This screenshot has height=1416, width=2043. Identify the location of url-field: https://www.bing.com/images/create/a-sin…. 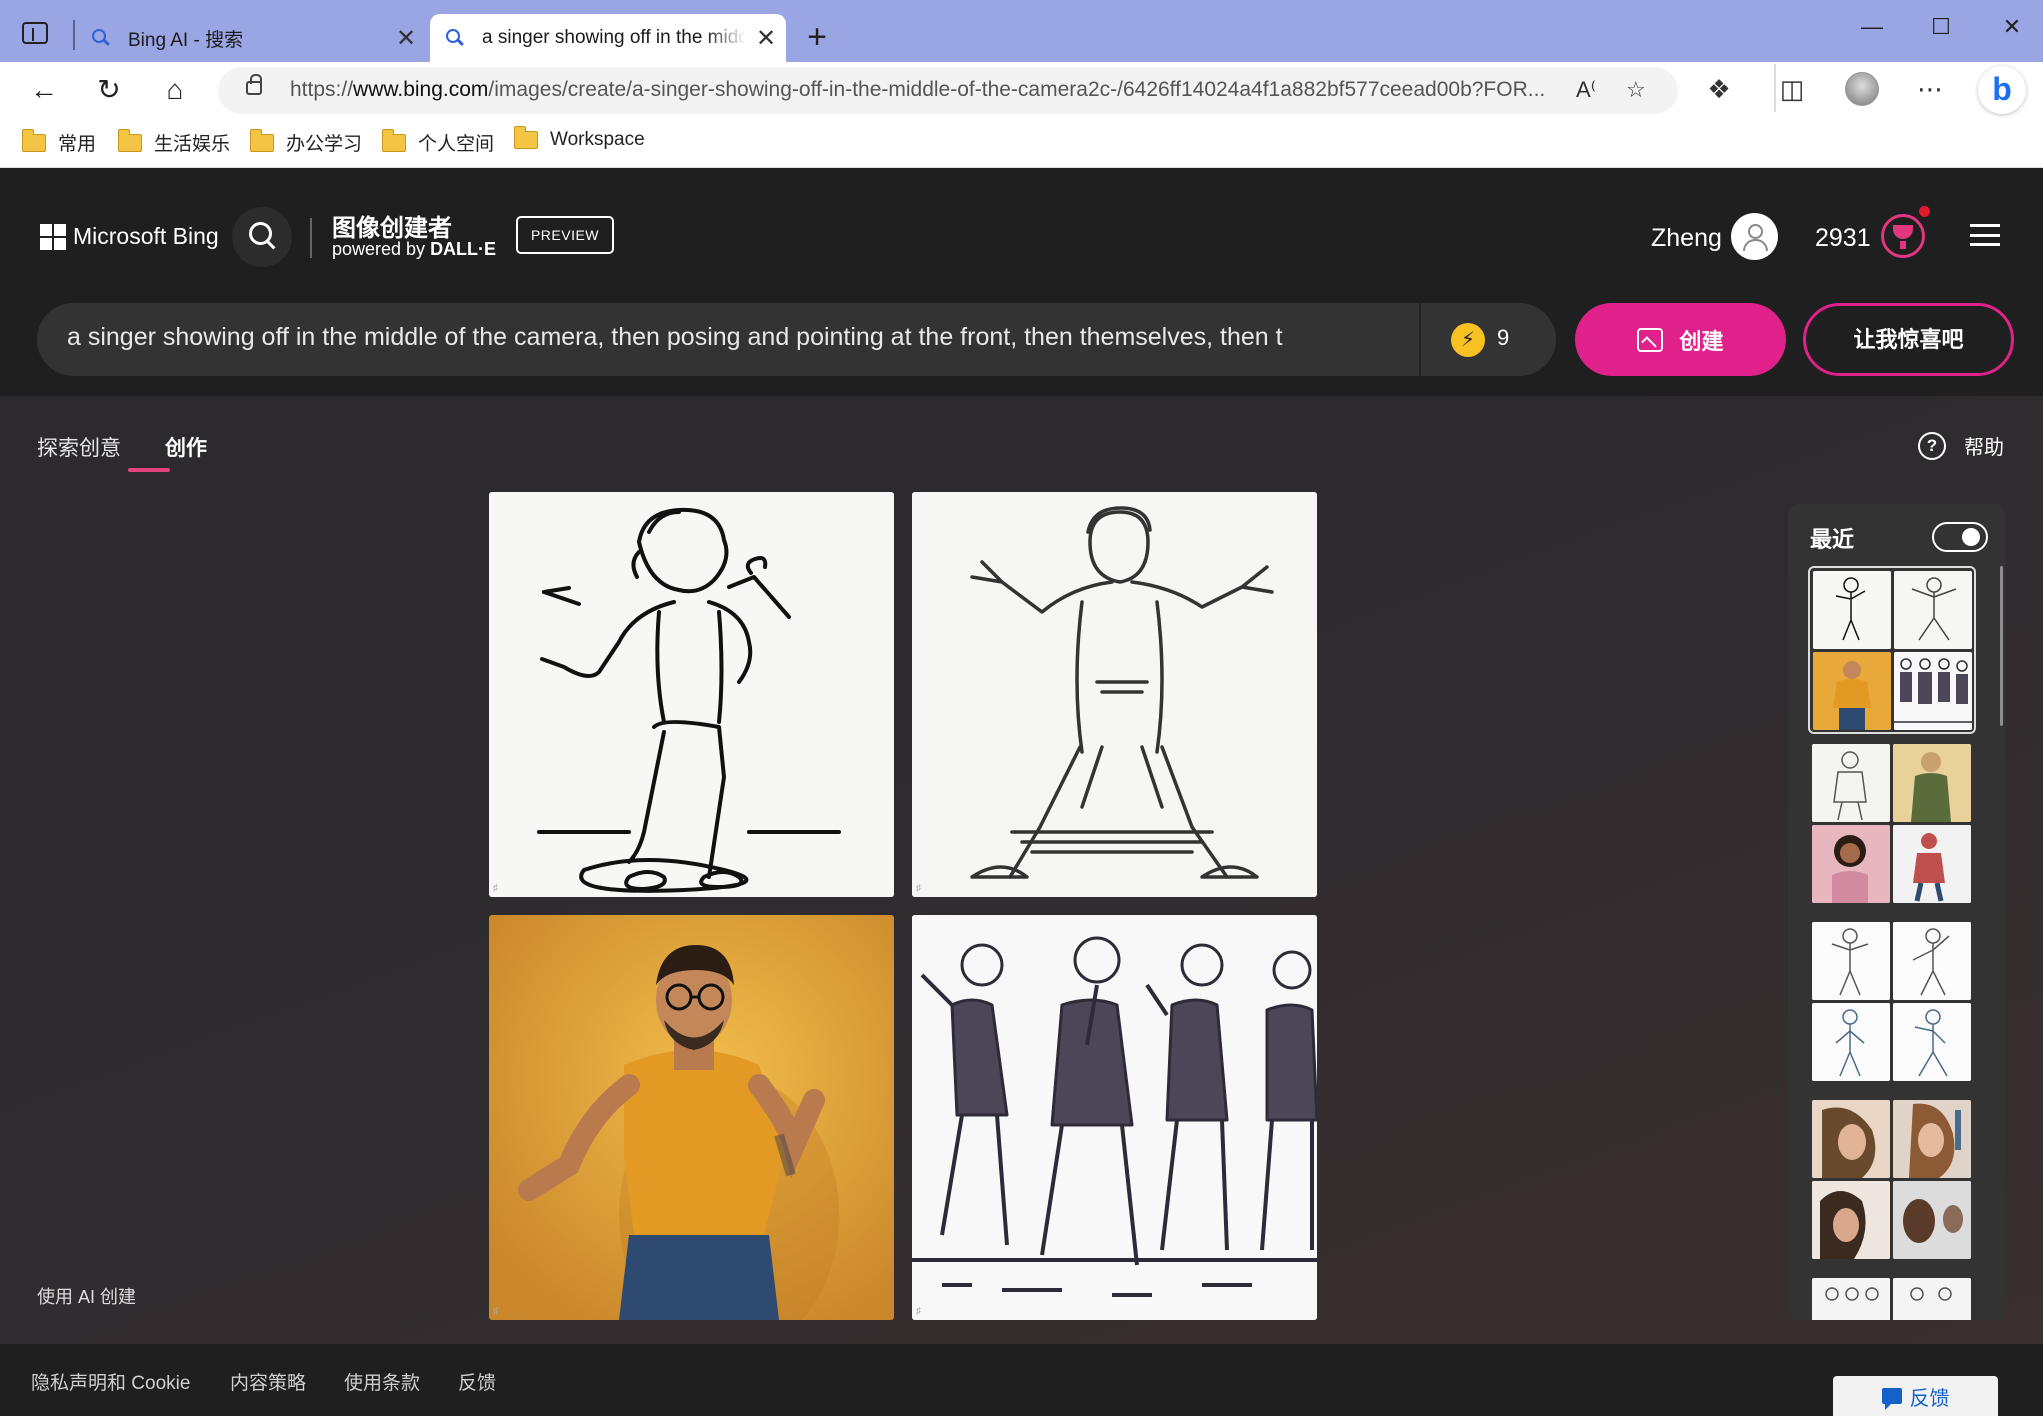
(948, 90).